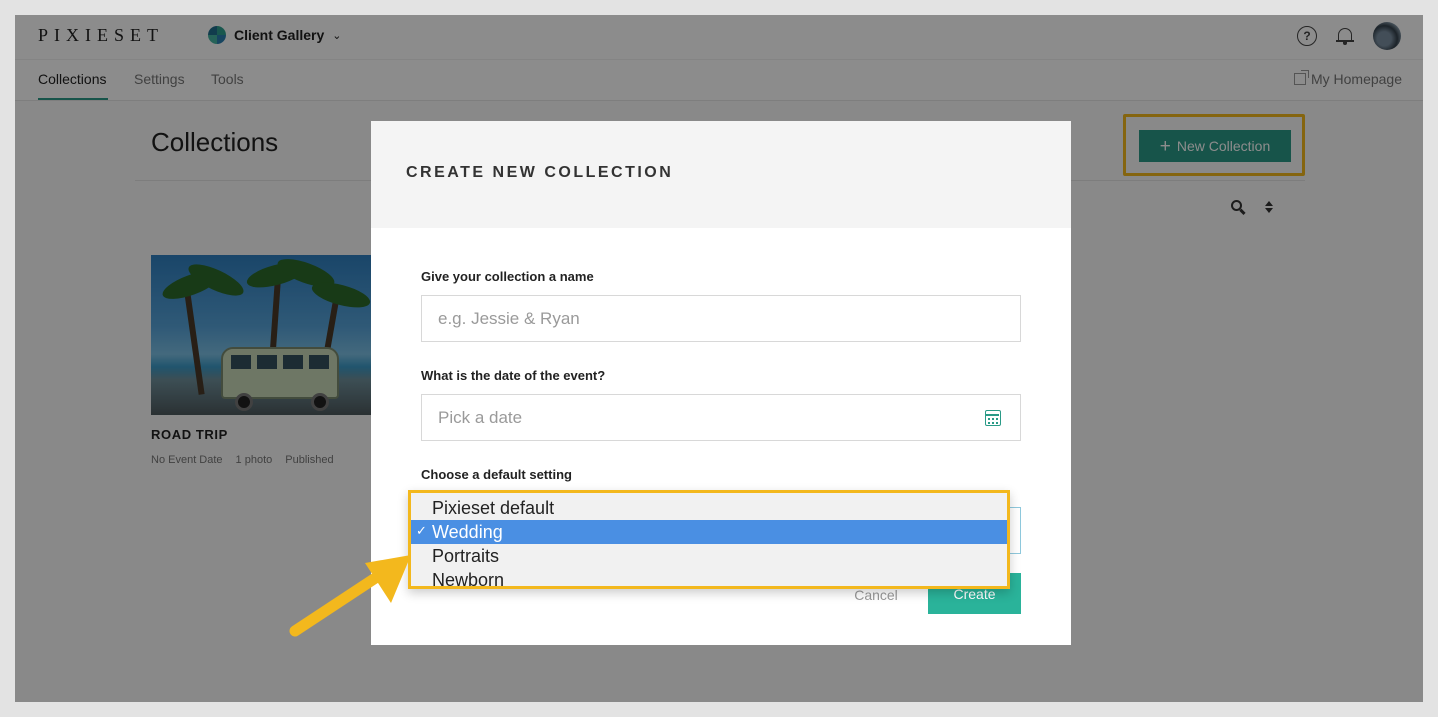 The image size is (1438, 717). What do you see at coordinates (496, 474) in the screenshot?
I see `default-setting-label: Choose a default setting` at bounding box center [496, 474].